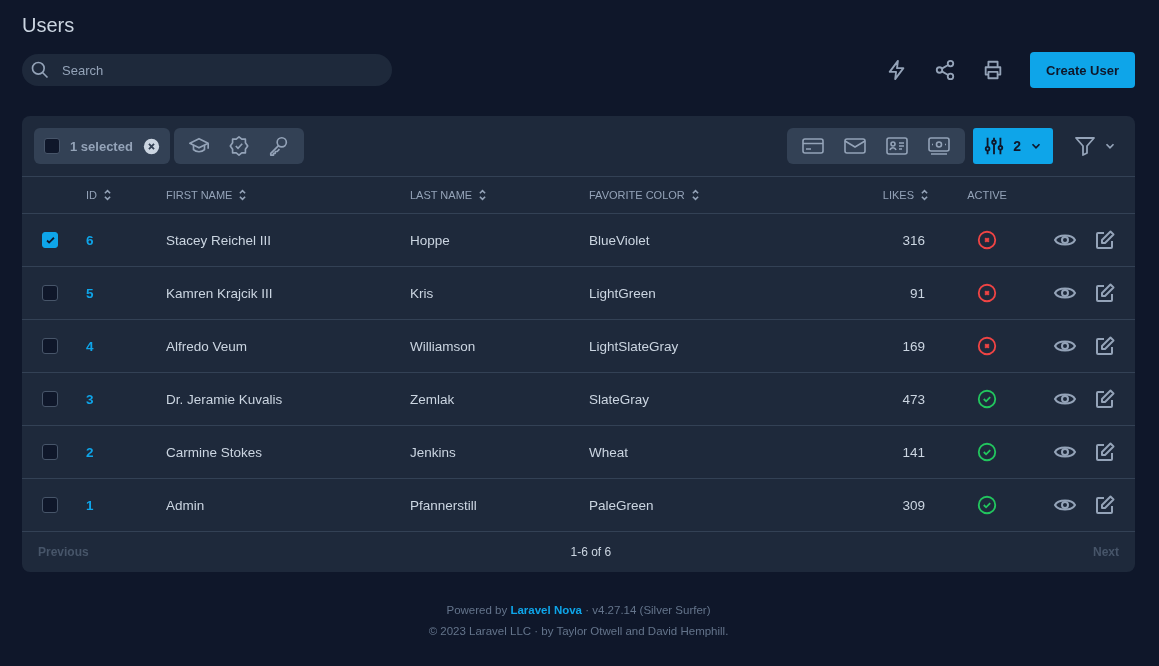  I want to click on table-cell: Alfredo Veum, so click(207, 346).